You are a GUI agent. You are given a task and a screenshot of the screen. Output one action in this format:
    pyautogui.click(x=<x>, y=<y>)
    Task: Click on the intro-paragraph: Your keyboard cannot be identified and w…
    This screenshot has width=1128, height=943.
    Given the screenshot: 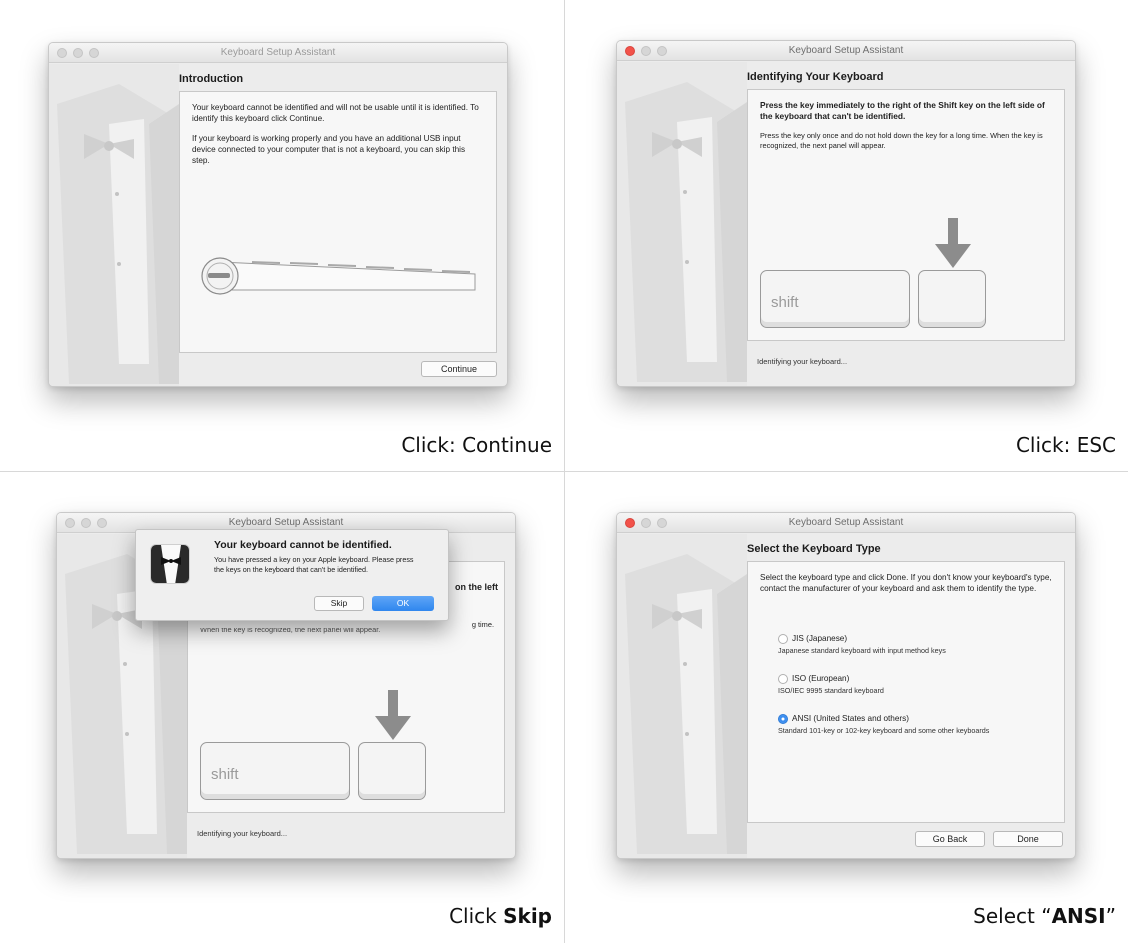 What is the action you would take?
    pyautogui.click(x=335, y=113)
    